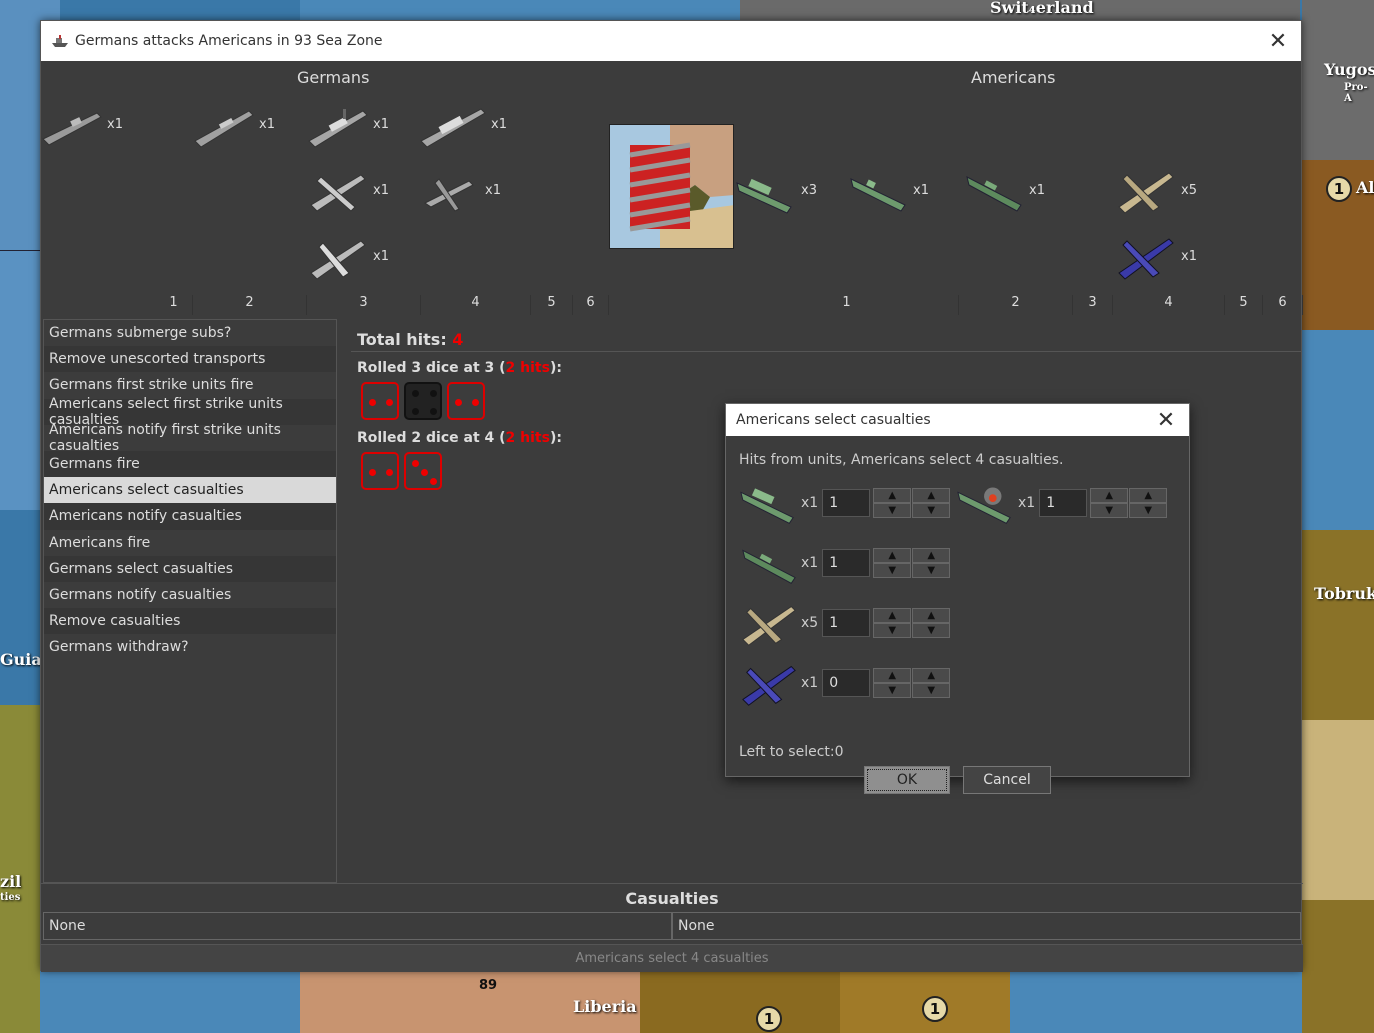  I want to click on american-transport-unit: x3, so click(776, 190).